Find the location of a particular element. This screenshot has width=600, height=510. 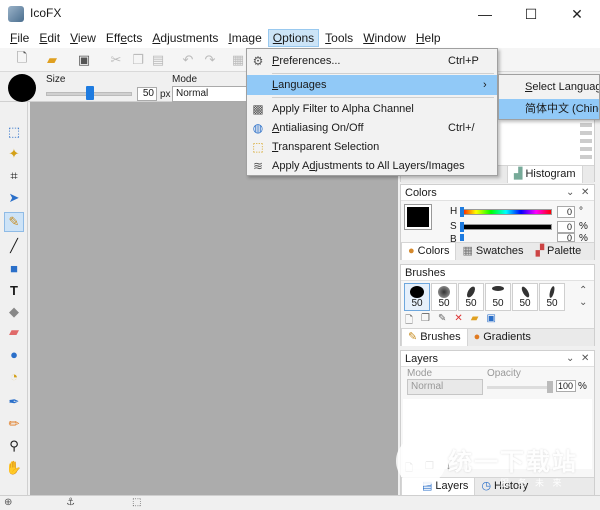

close-button: ✕ is located at coordinates (577, 14).